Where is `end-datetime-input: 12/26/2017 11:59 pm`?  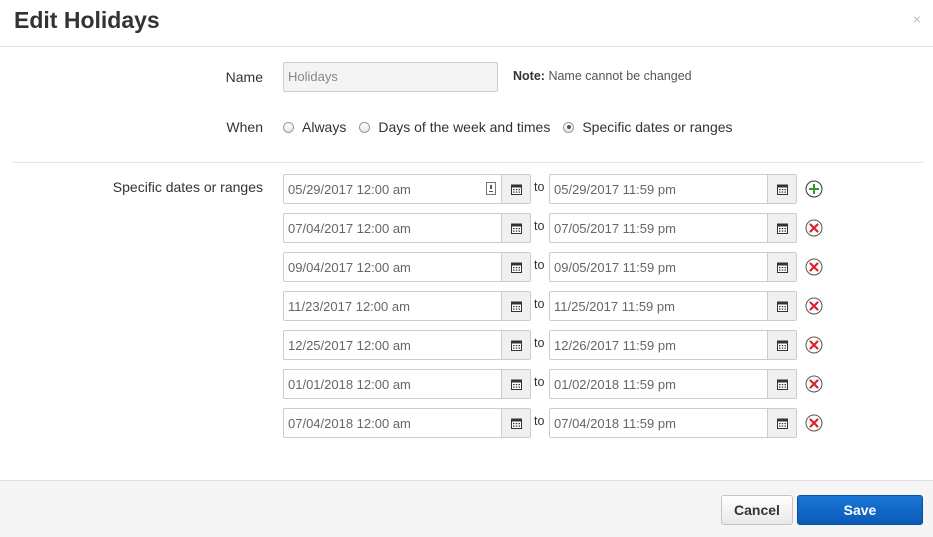 end-datetime-input: 12/26/2017 11:59 pm is located at coordinates (673, 345).